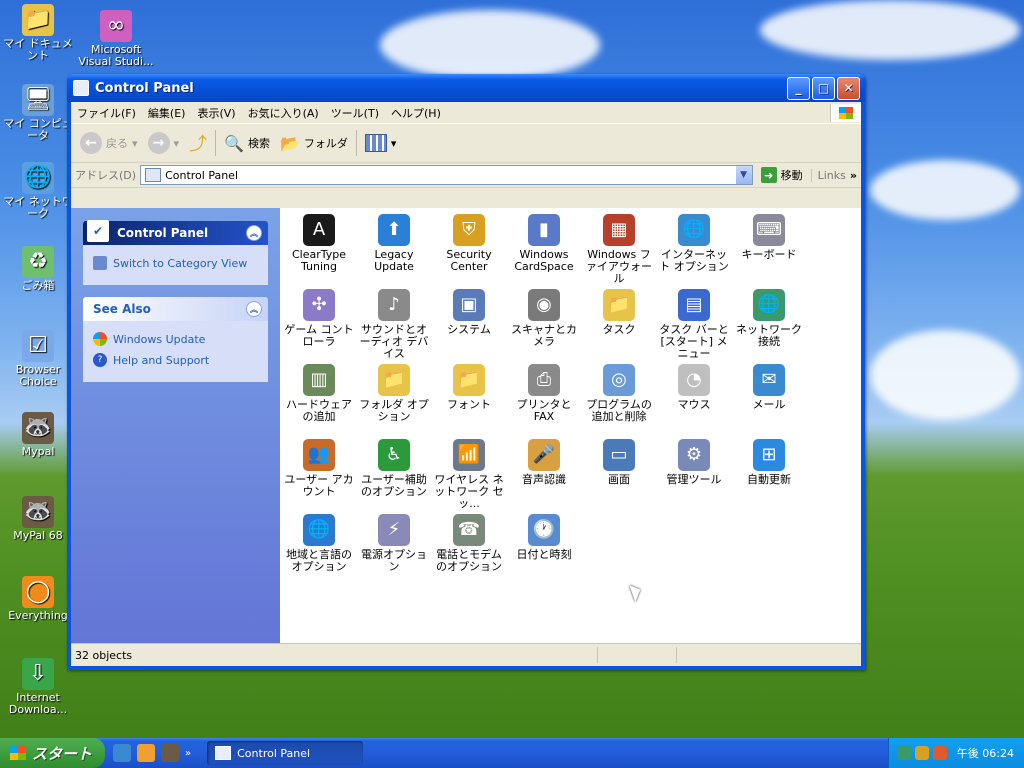 The height and width of the screenshot is (768, 1024). I want to click on panel-header: ✔ Control Panel ︽, so click(175, 232).